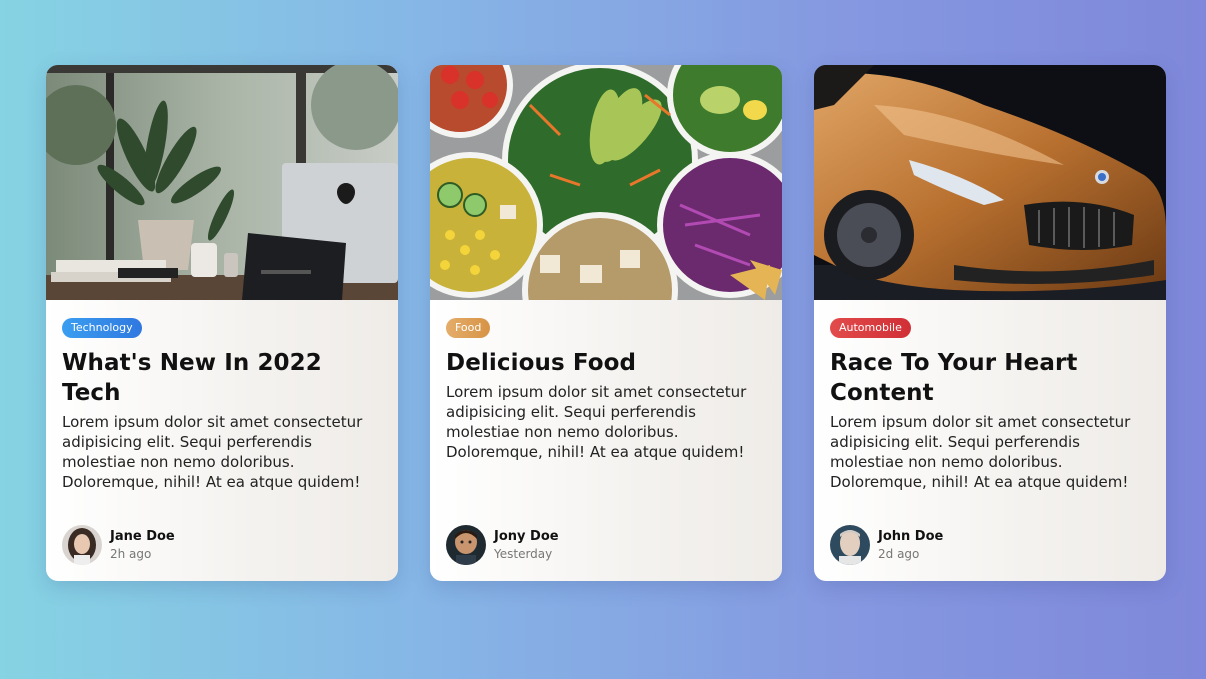 The width and height of the screenshot is (1206, 679). I want to click on card-title: What's New In 2022 Tech, so click(222, 378).